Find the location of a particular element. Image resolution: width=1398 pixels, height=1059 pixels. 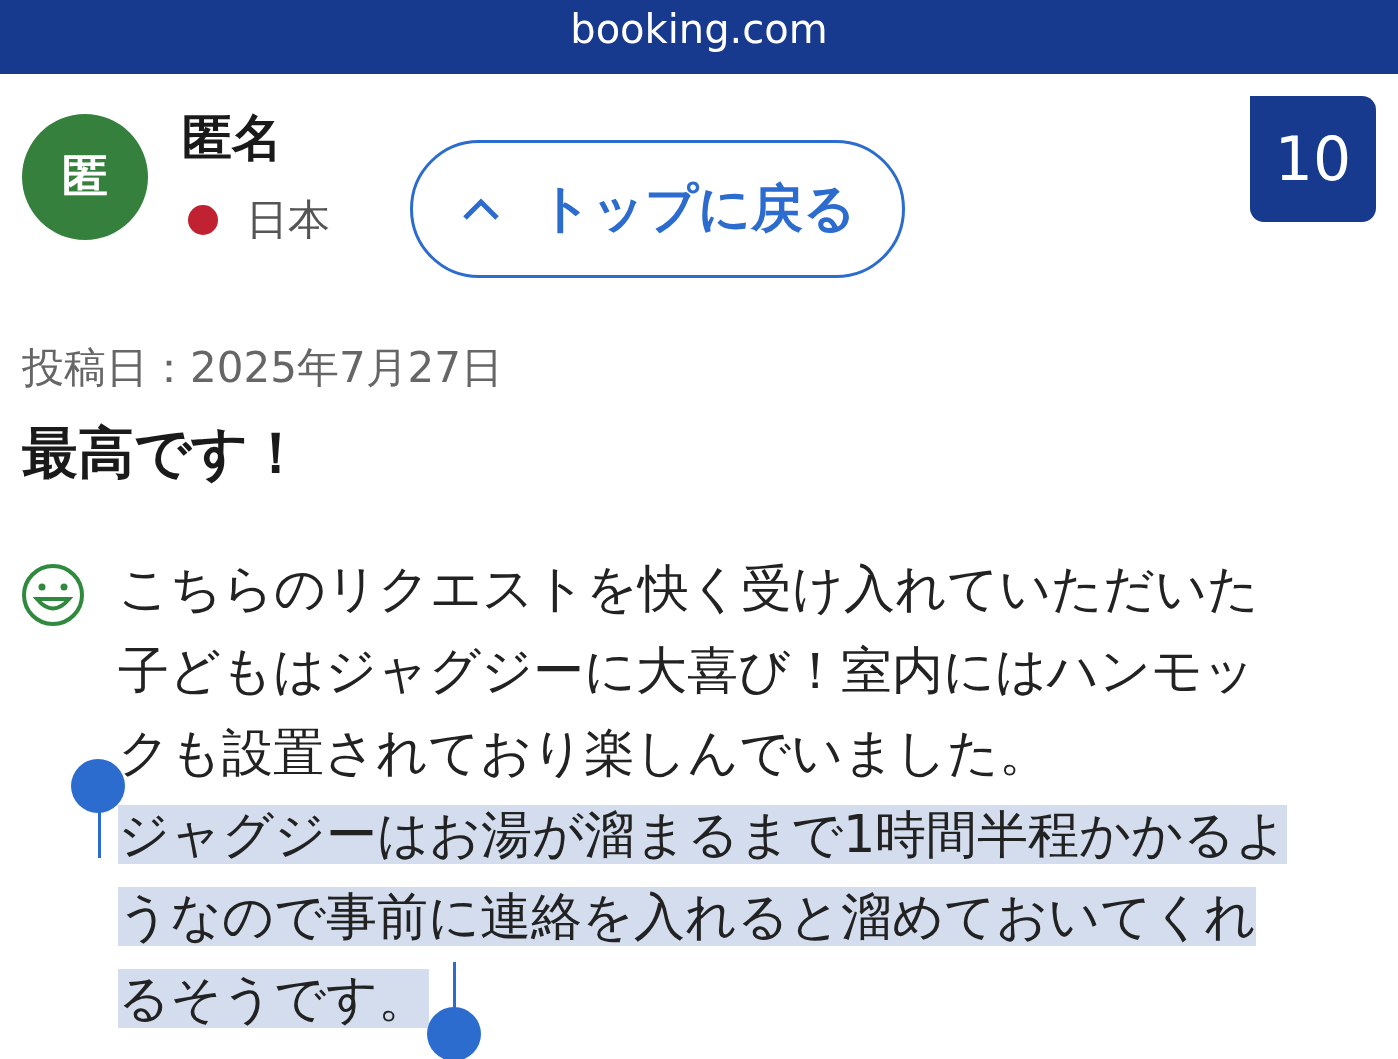

review-title: 最高です！ is located at coordinates (163, 453).